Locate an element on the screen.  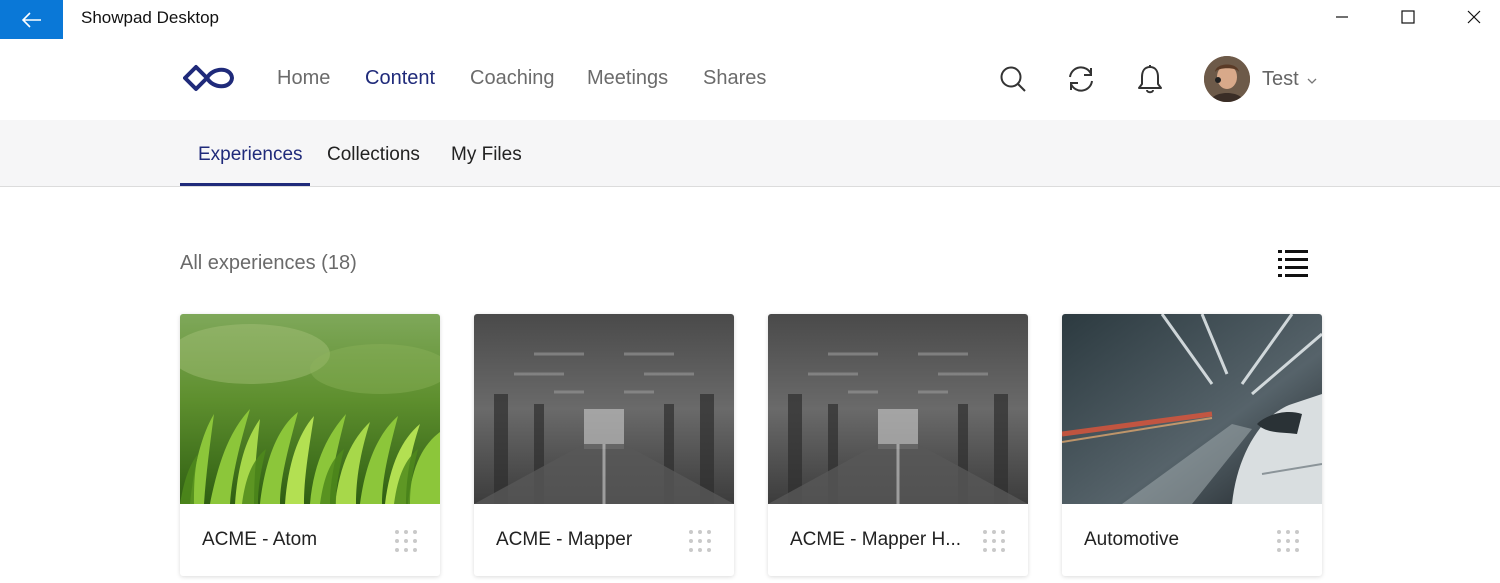
bell-icon is located at coordinates (1150, 79).